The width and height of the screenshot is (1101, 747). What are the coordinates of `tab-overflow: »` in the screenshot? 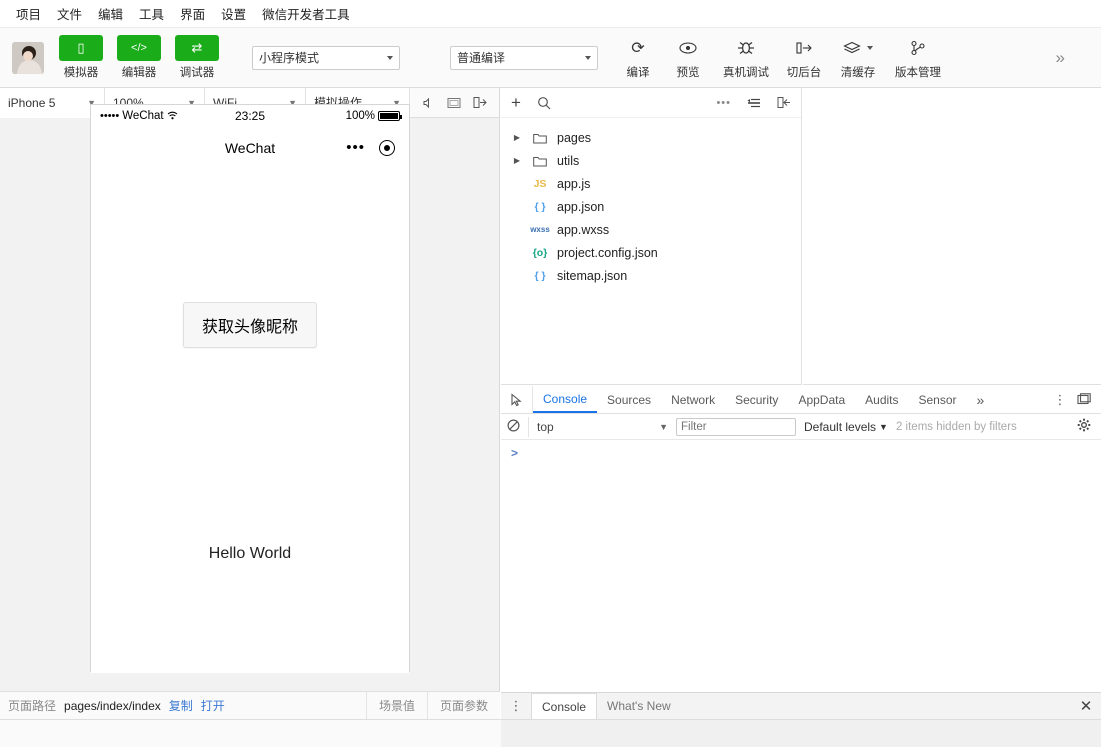 It's located at (981, 399).